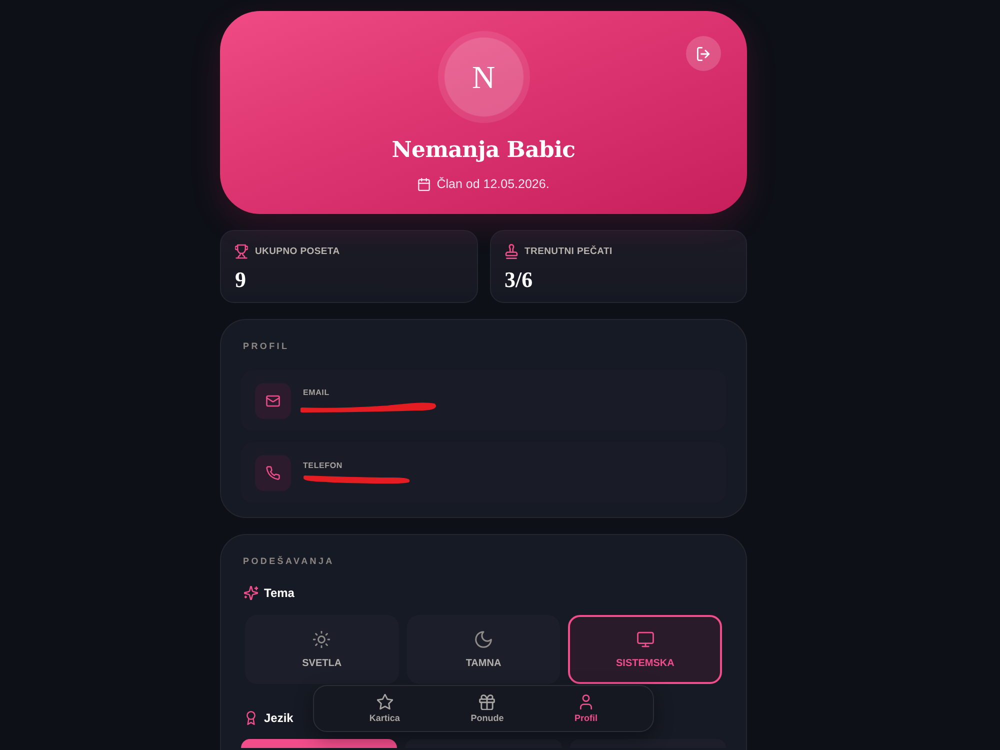 This screenshot has width=1000, height=750. I want to click on theme-option: SVETLA, so click(322, 649).